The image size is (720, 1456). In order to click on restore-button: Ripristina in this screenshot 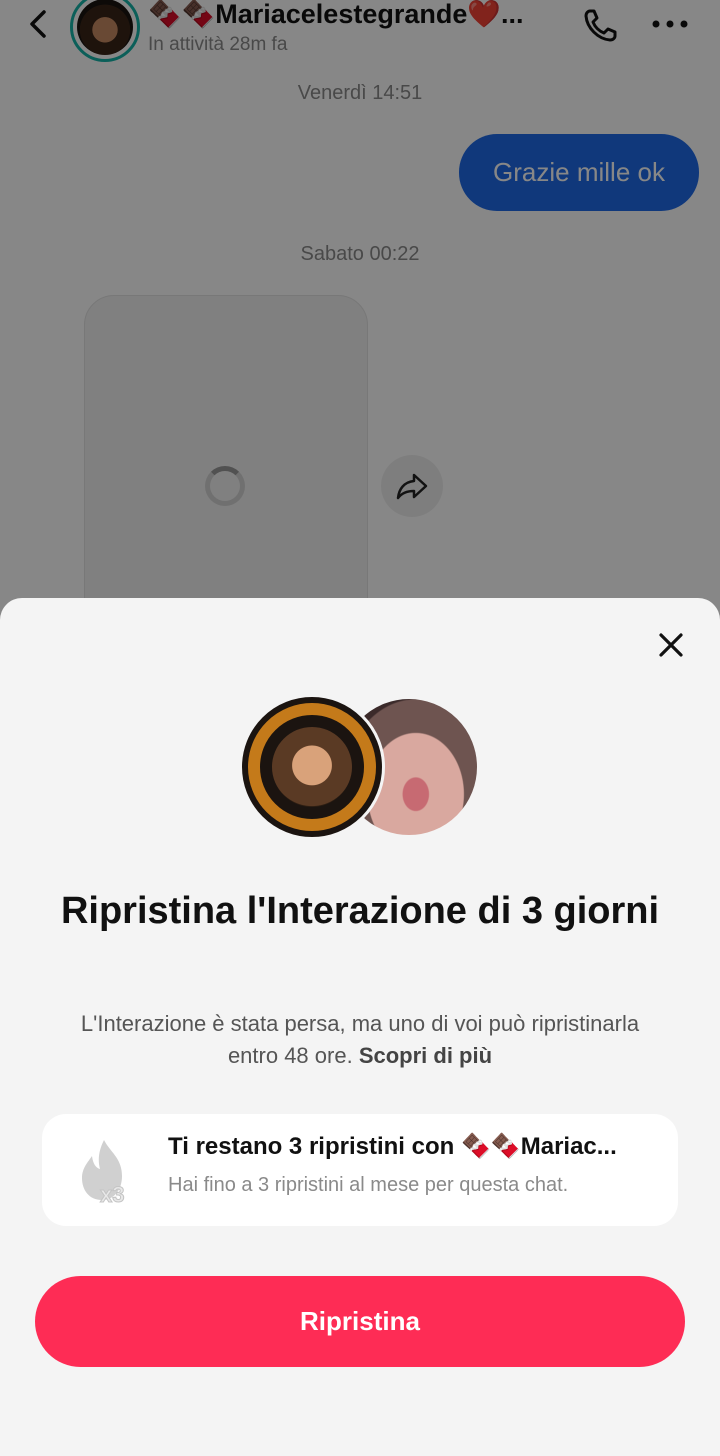, I will do `click(360, 1321)`.